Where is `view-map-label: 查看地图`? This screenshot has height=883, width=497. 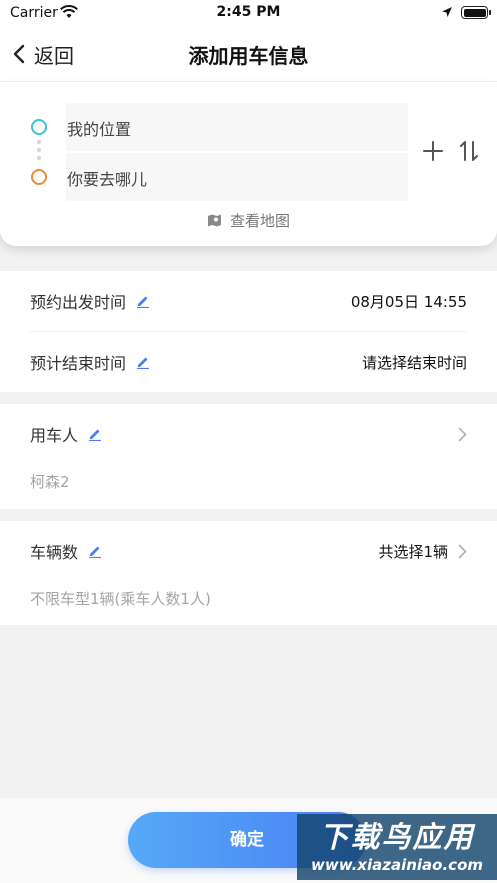
view-map-label: 查看地图 is located at coordinates (259, 221).